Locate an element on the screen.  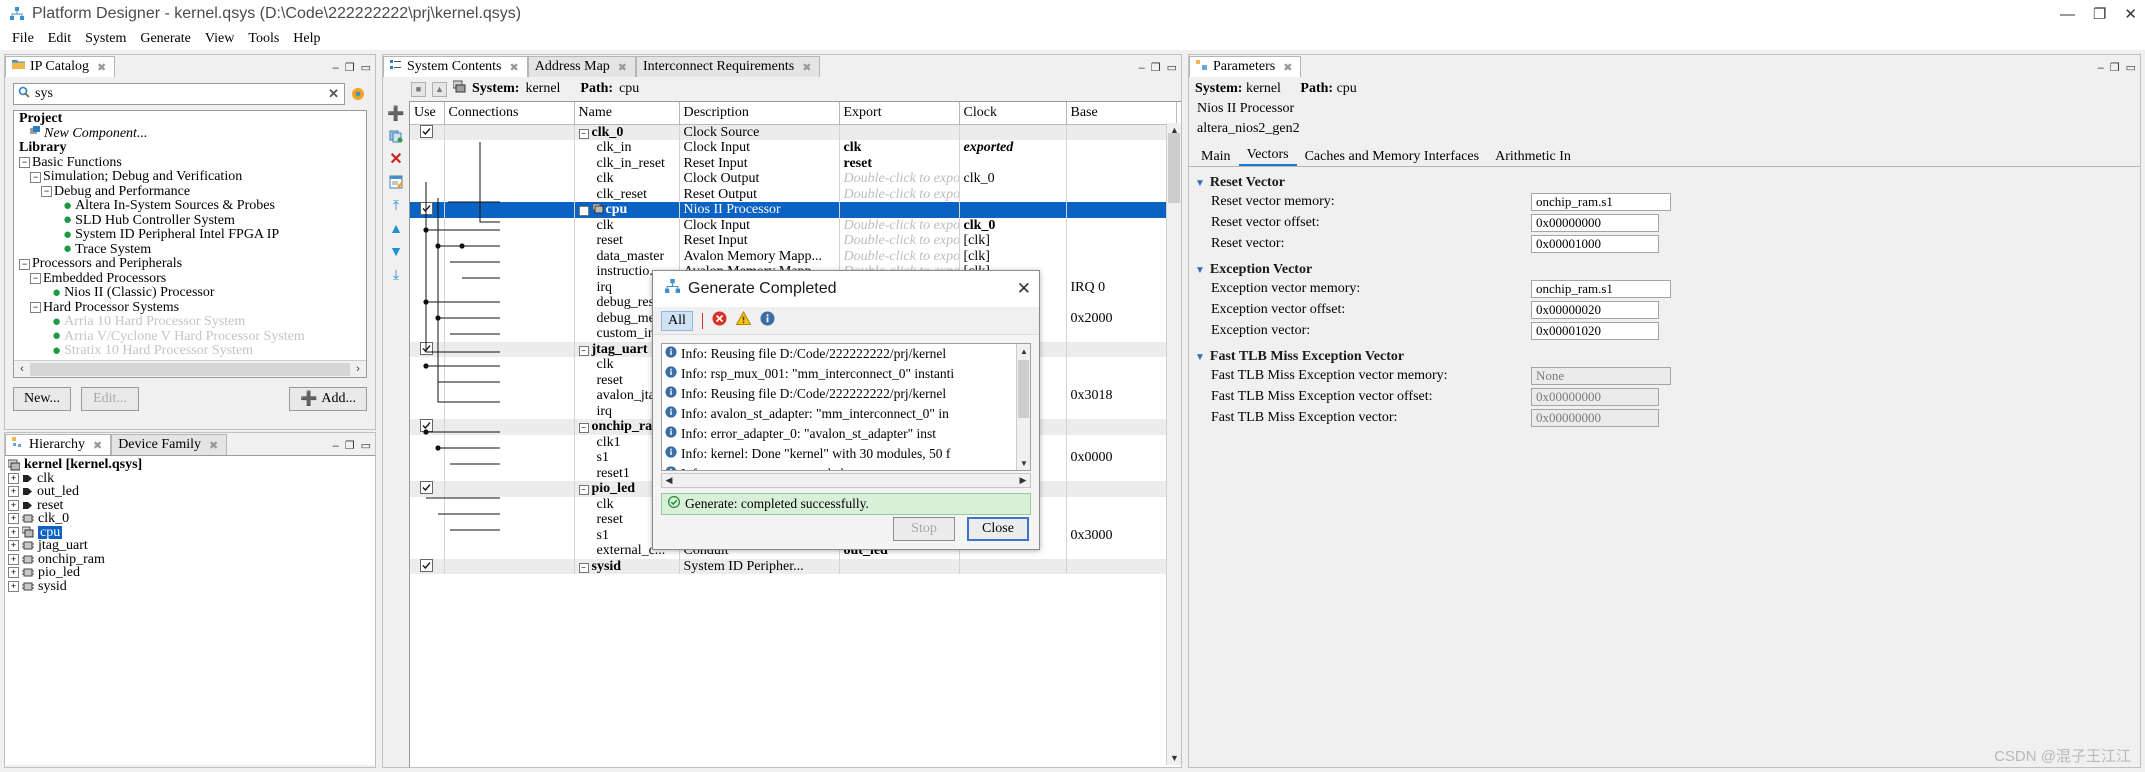
ip-tree-node: Project is located at coordinates (191, 119).